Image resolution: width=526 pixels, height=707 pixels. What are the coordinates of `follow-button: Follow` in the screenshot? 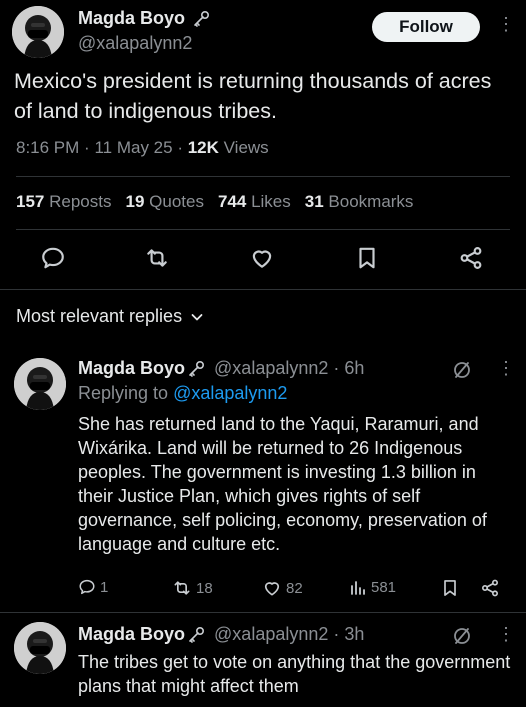 It's located at (426, 27).